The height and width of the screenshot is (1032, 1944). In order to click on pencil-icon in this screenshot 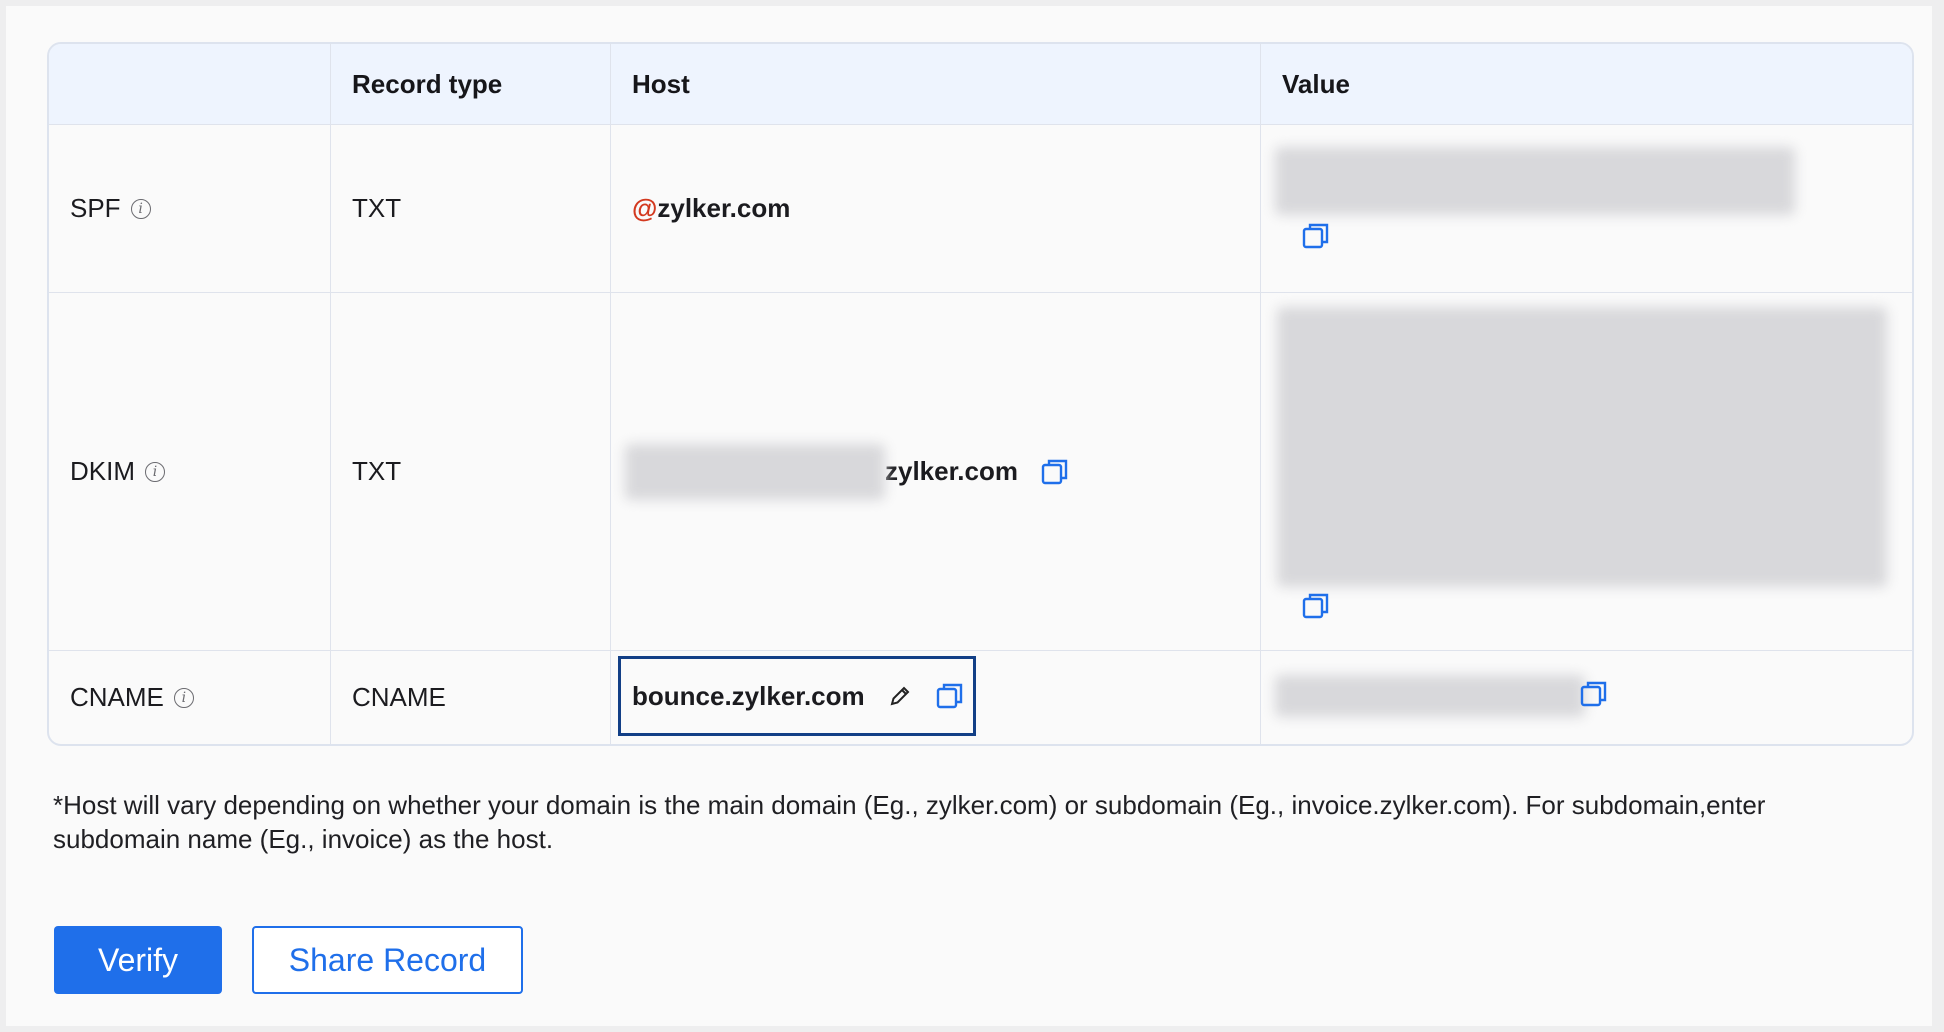, I will do `click(900, 696)`.